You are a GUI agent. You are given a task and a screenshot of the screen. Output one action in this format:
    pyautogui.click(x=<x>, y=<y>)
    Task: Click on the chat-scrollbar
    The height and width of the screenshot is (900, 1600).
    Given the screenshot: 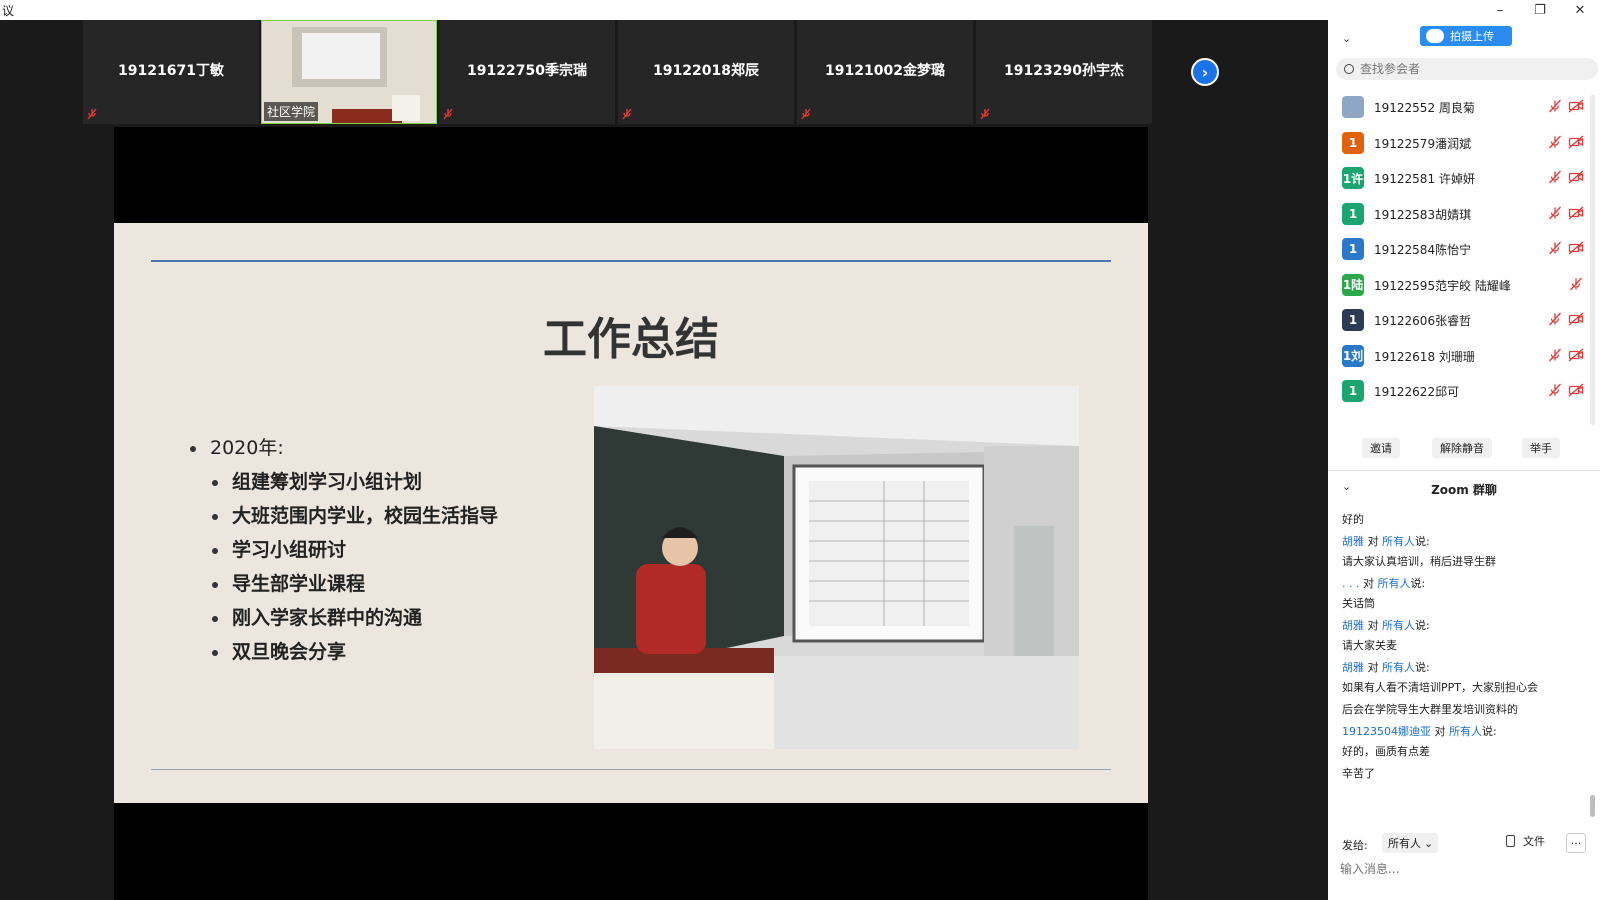 What is the action you would take?
    pyautogui.click(x=1592, y=806)
    